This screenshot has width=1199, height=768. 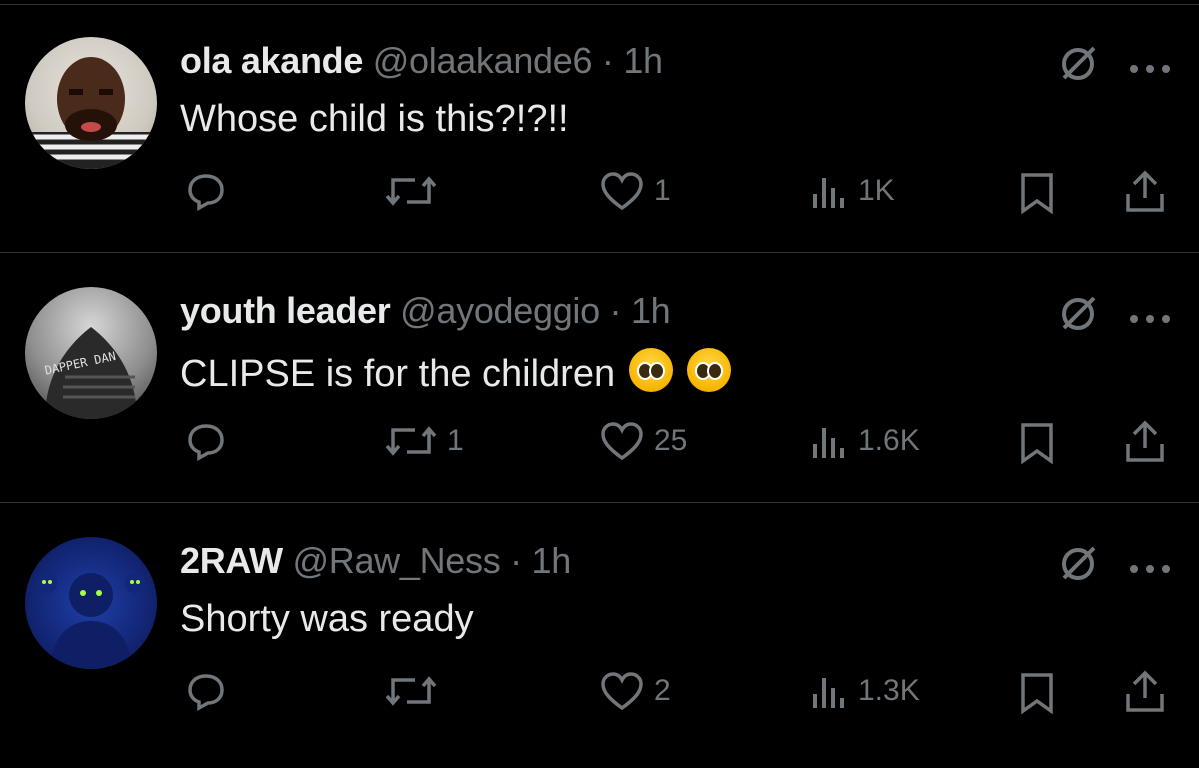 I want to click on user-handle: @olaakande6, so click(x=483, y=60).